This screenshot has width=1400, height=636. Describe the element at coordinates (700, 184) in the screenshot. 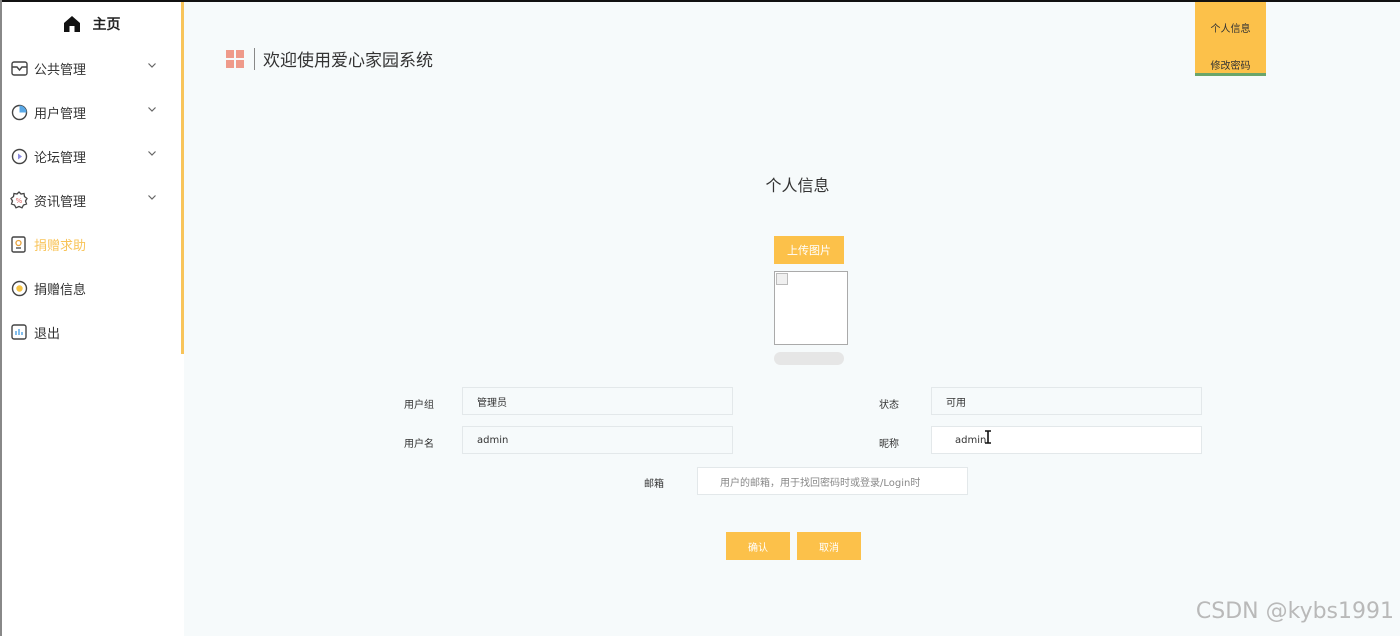

I see `page-title-wrap: 个人信息` at that location.